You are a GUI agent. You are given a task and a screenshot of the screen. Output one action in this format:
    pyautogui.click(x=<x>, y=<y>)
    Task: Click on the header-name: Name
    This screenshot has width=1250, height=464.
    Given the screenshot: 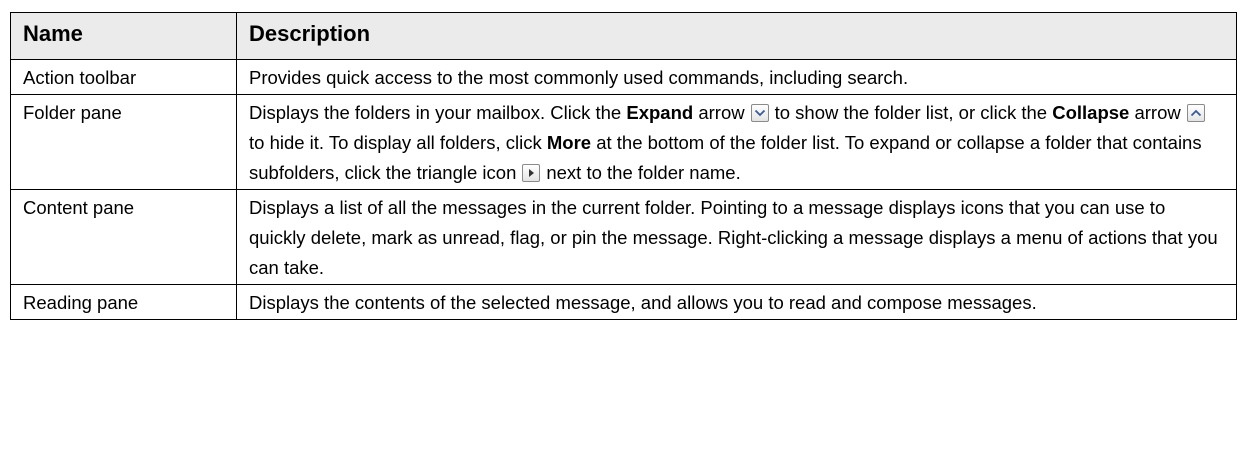 What is the action you would take?
    pyautogui.click(x=123, y=36)
    